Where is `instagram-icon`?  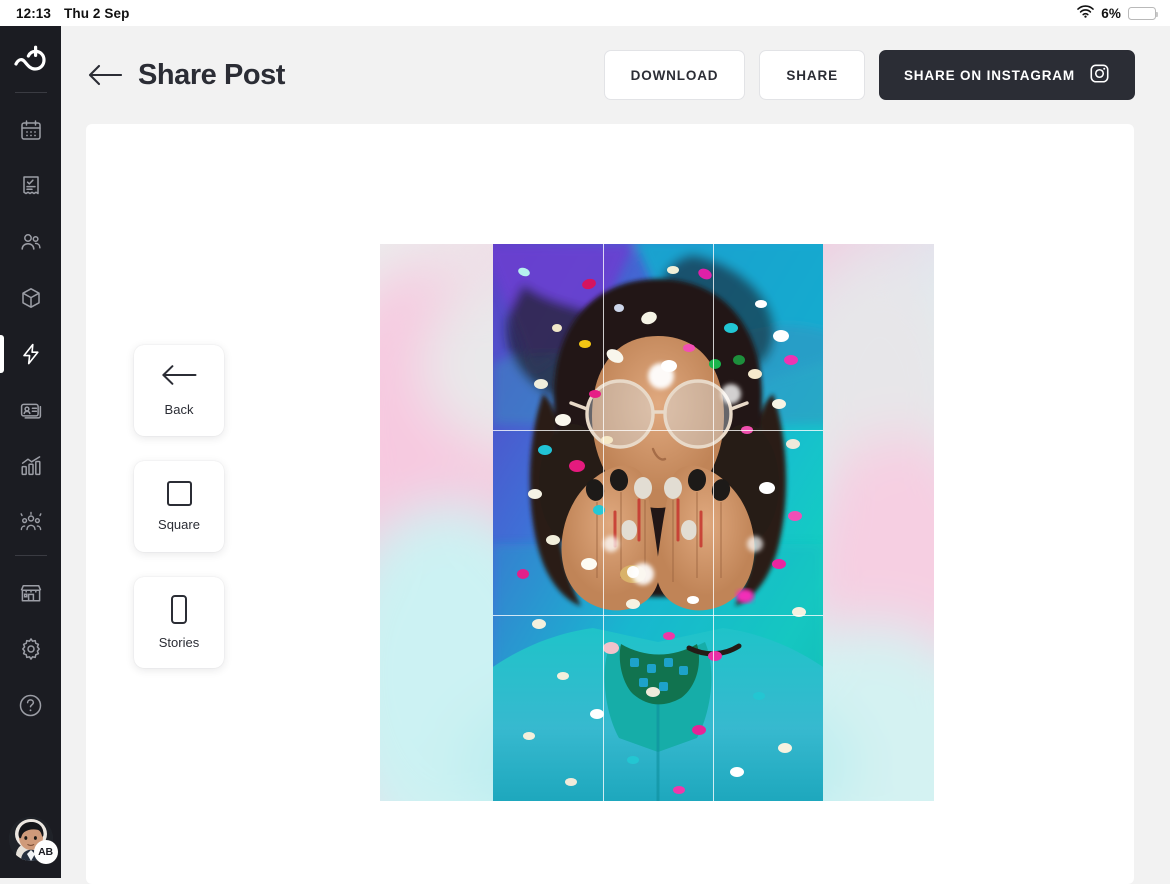 instagram-icon is located at coordinates (1099, 75).